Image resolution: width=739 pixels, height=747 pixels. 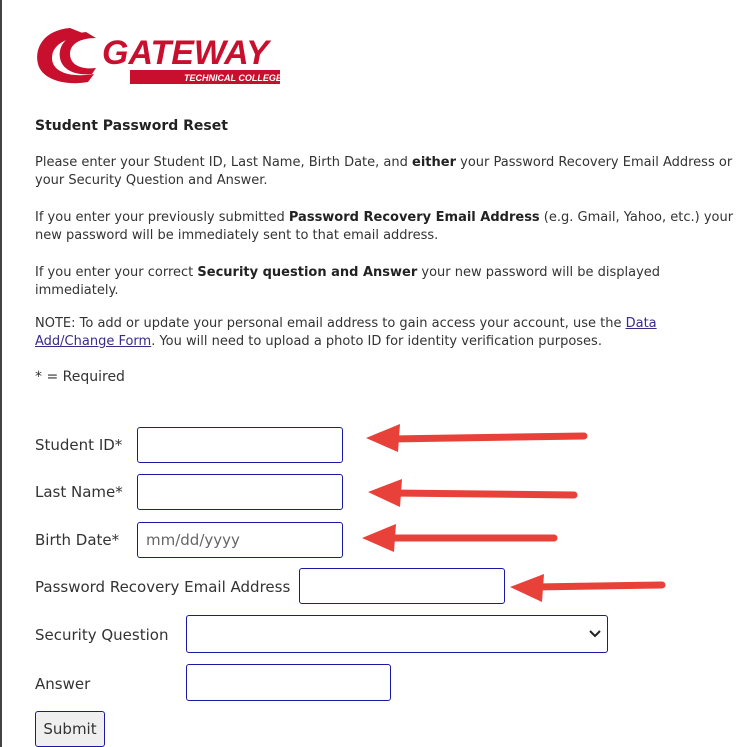 What do you see at coordinates (288, 682) in the screenshot?
I see `answer-input` at bounding box center [288, 682].